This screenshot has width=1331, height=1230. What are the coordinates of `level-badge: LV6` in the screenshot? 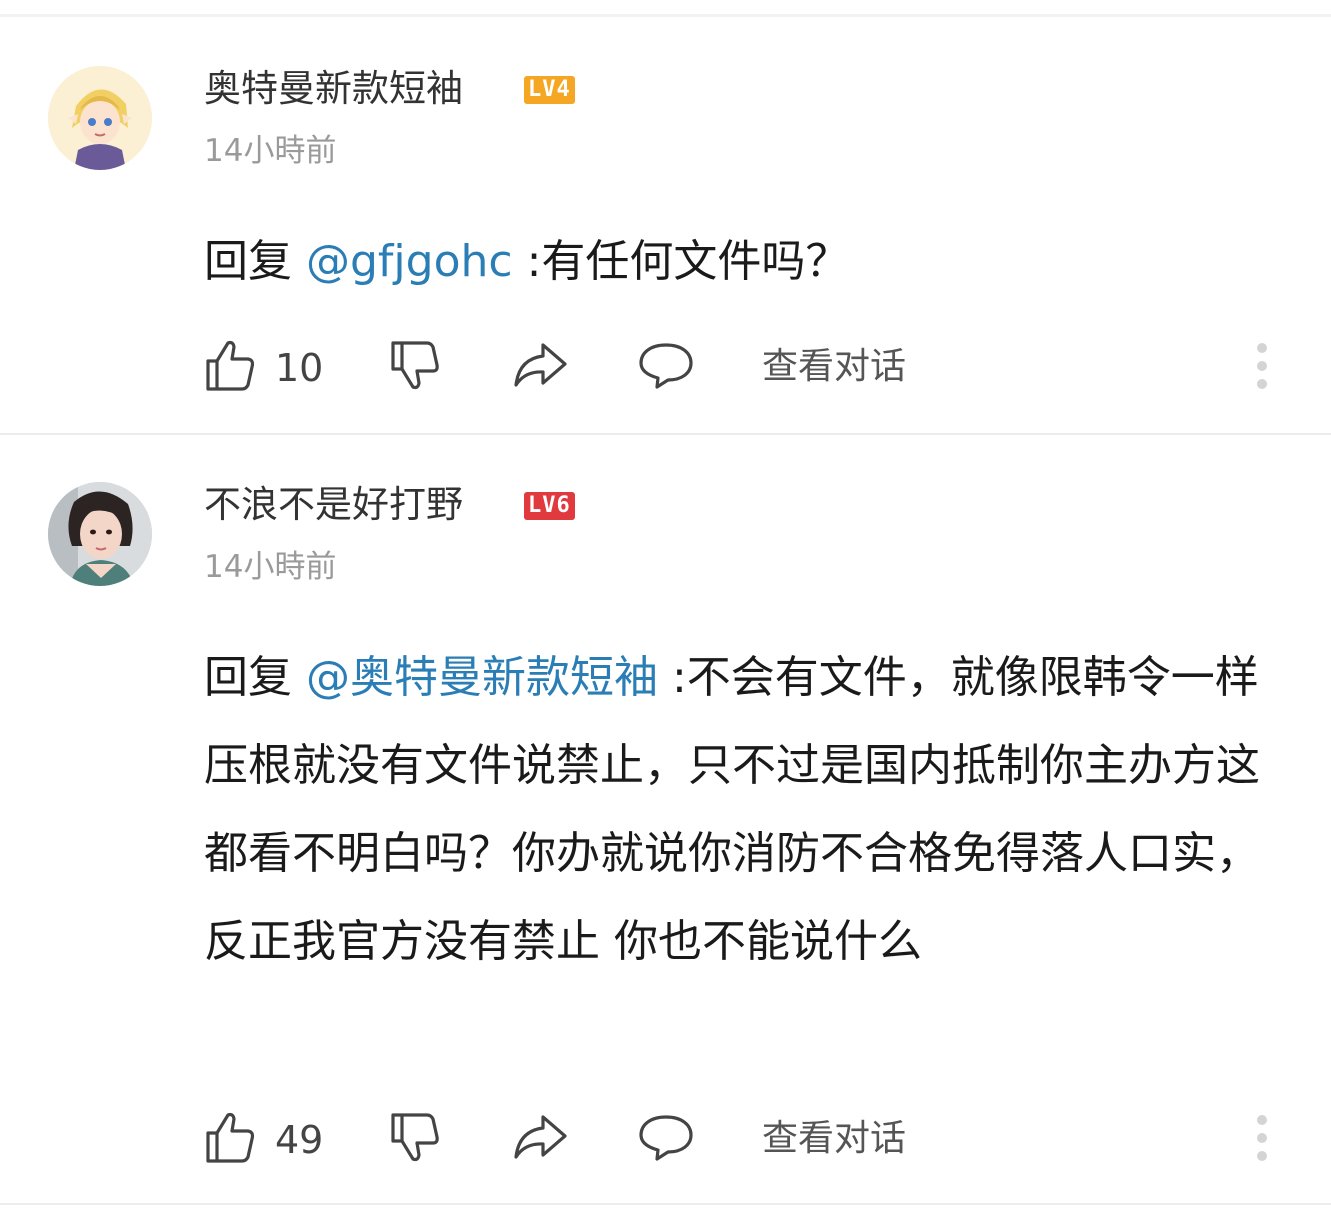 It's located at (549, 506).